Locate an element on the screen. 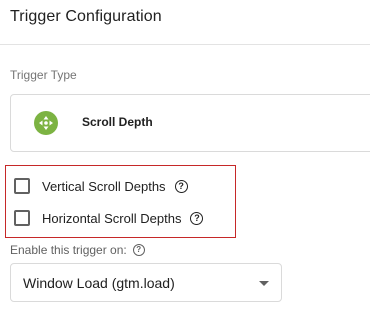  scroll-depth-icon is located at coordinates (46, 123).